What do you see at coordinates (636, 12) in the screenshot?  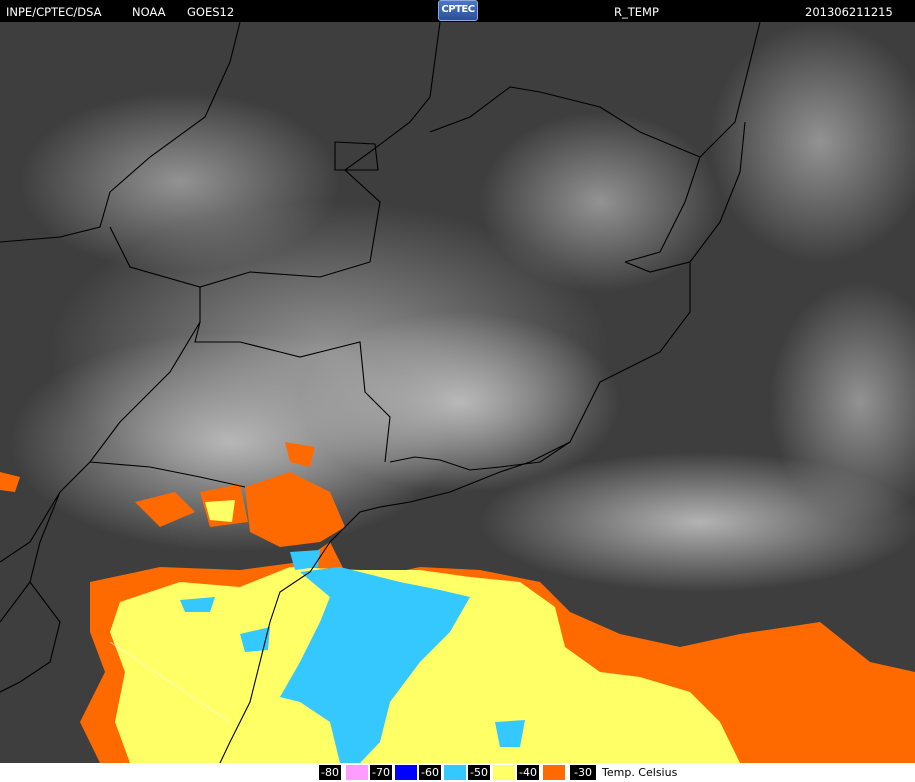 I see `product-label: R_TEMP` at bounding box center [636, 12].